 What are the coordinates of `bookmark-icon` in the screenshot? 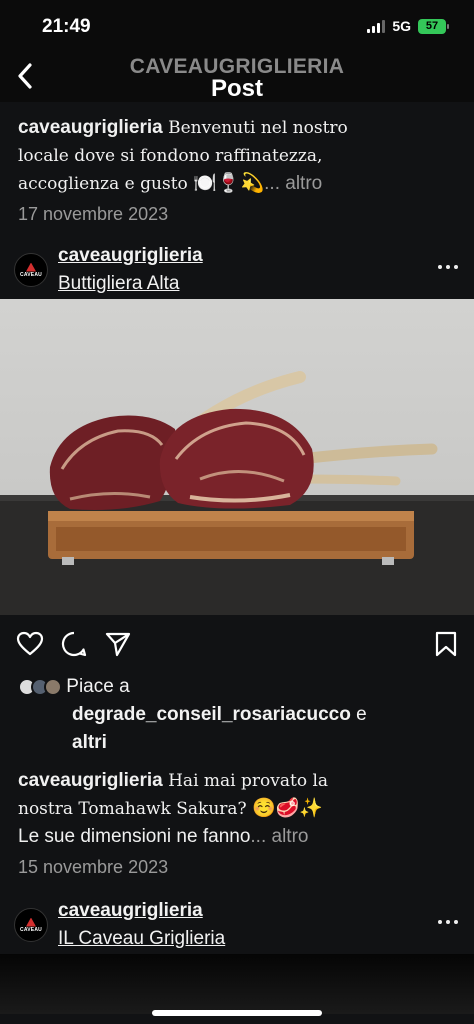 It's located at (446, 644).